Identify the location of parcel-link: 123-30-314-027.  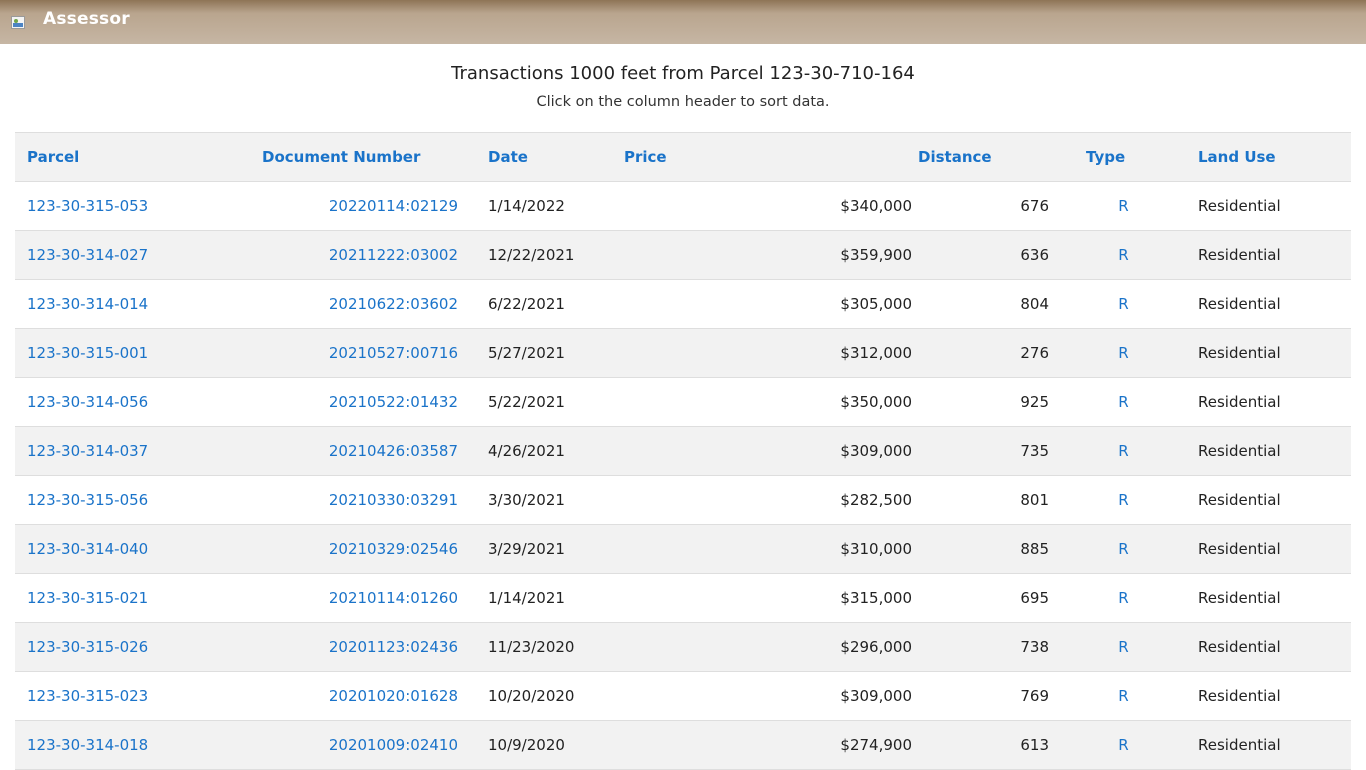
(138, 255).